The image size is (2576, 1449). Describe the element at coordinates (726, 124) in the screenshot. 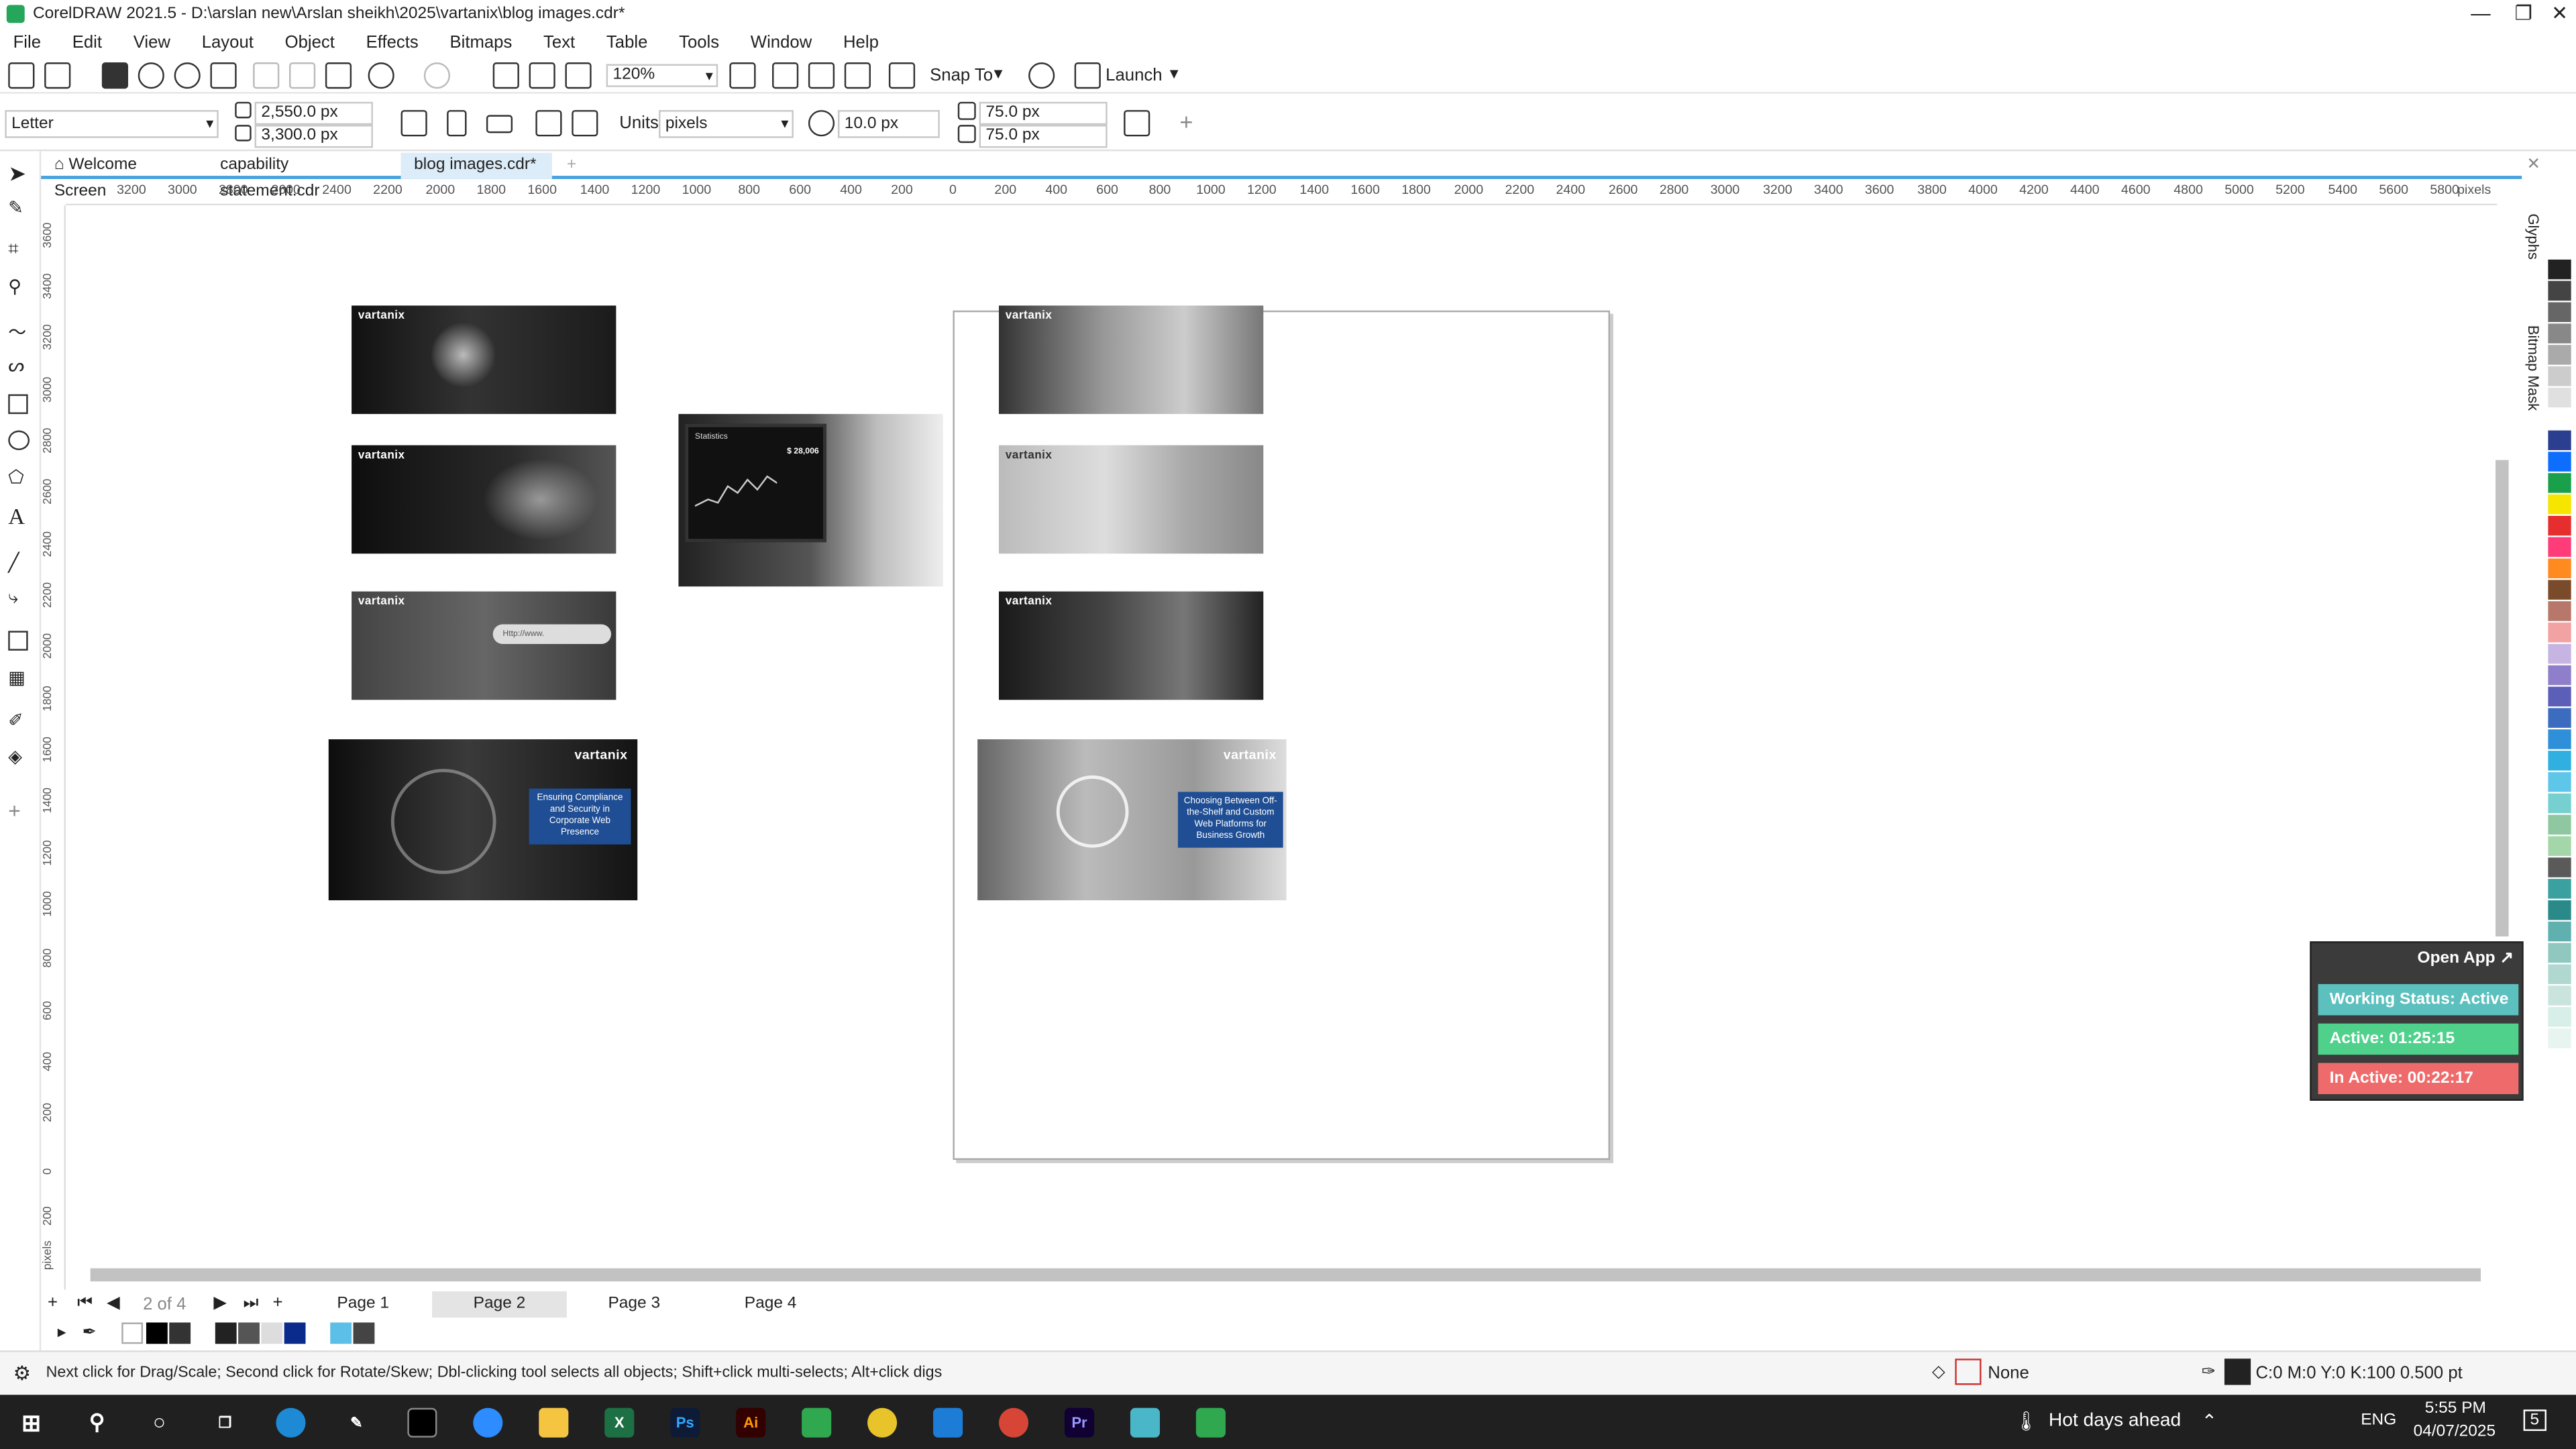

I see `units-select: pixels` at that location.